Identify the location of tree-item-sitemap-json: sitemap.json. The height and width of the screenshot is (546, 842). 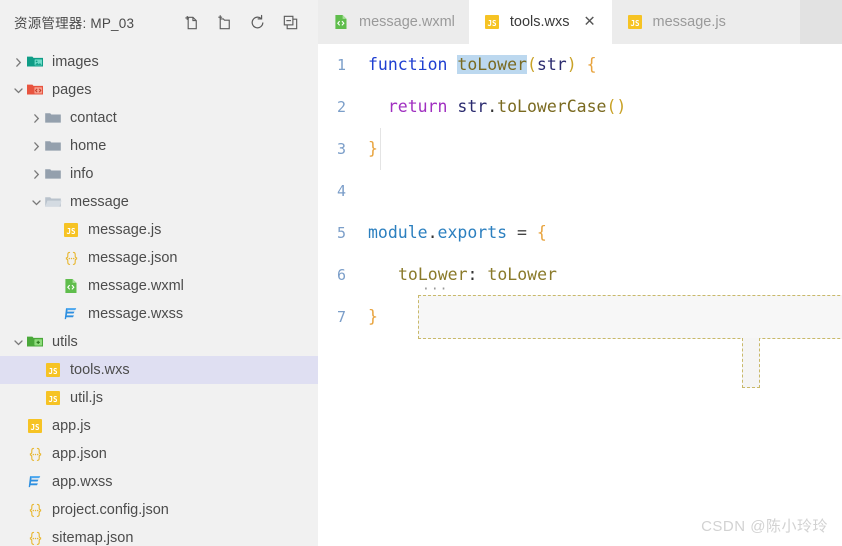
(159, 535).